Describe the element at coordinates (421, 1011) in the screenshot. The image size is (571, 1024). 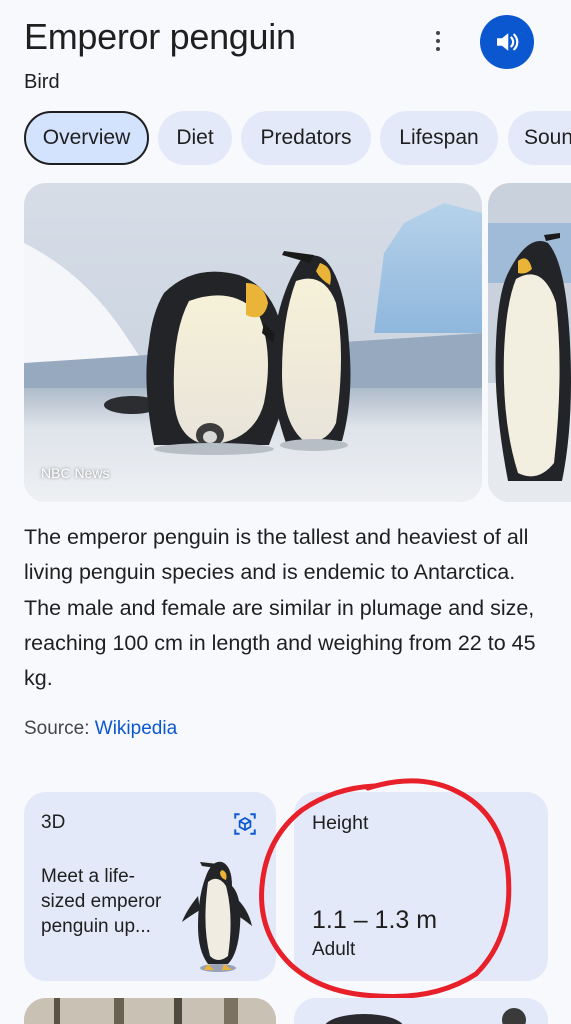
I see `card-more` at that location.